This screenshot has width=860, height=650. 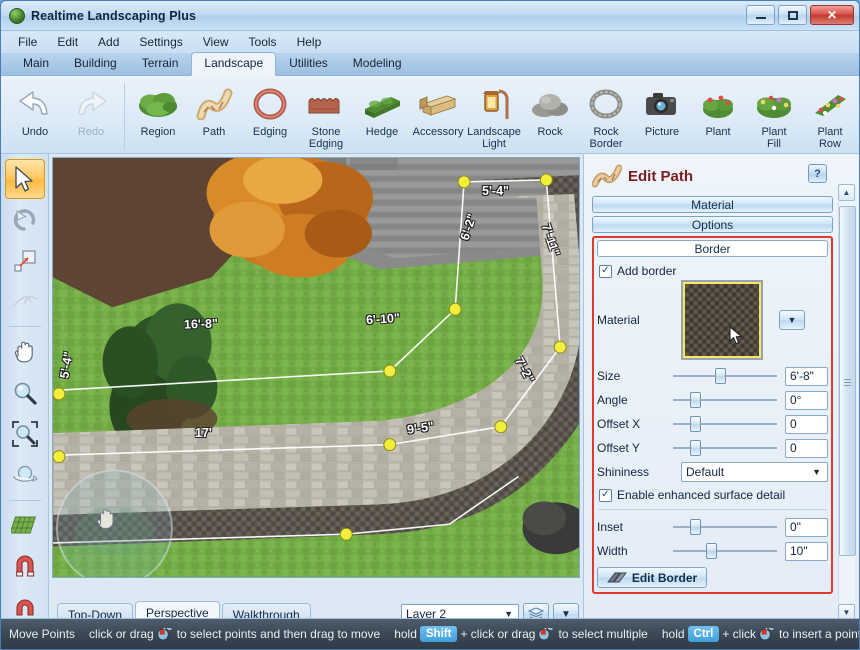 What do you see at coordinates (326, 115) in the screenshot?
I see `toolbar-button-stone-edging: Stone Edging` at bounding box center [326, 115].